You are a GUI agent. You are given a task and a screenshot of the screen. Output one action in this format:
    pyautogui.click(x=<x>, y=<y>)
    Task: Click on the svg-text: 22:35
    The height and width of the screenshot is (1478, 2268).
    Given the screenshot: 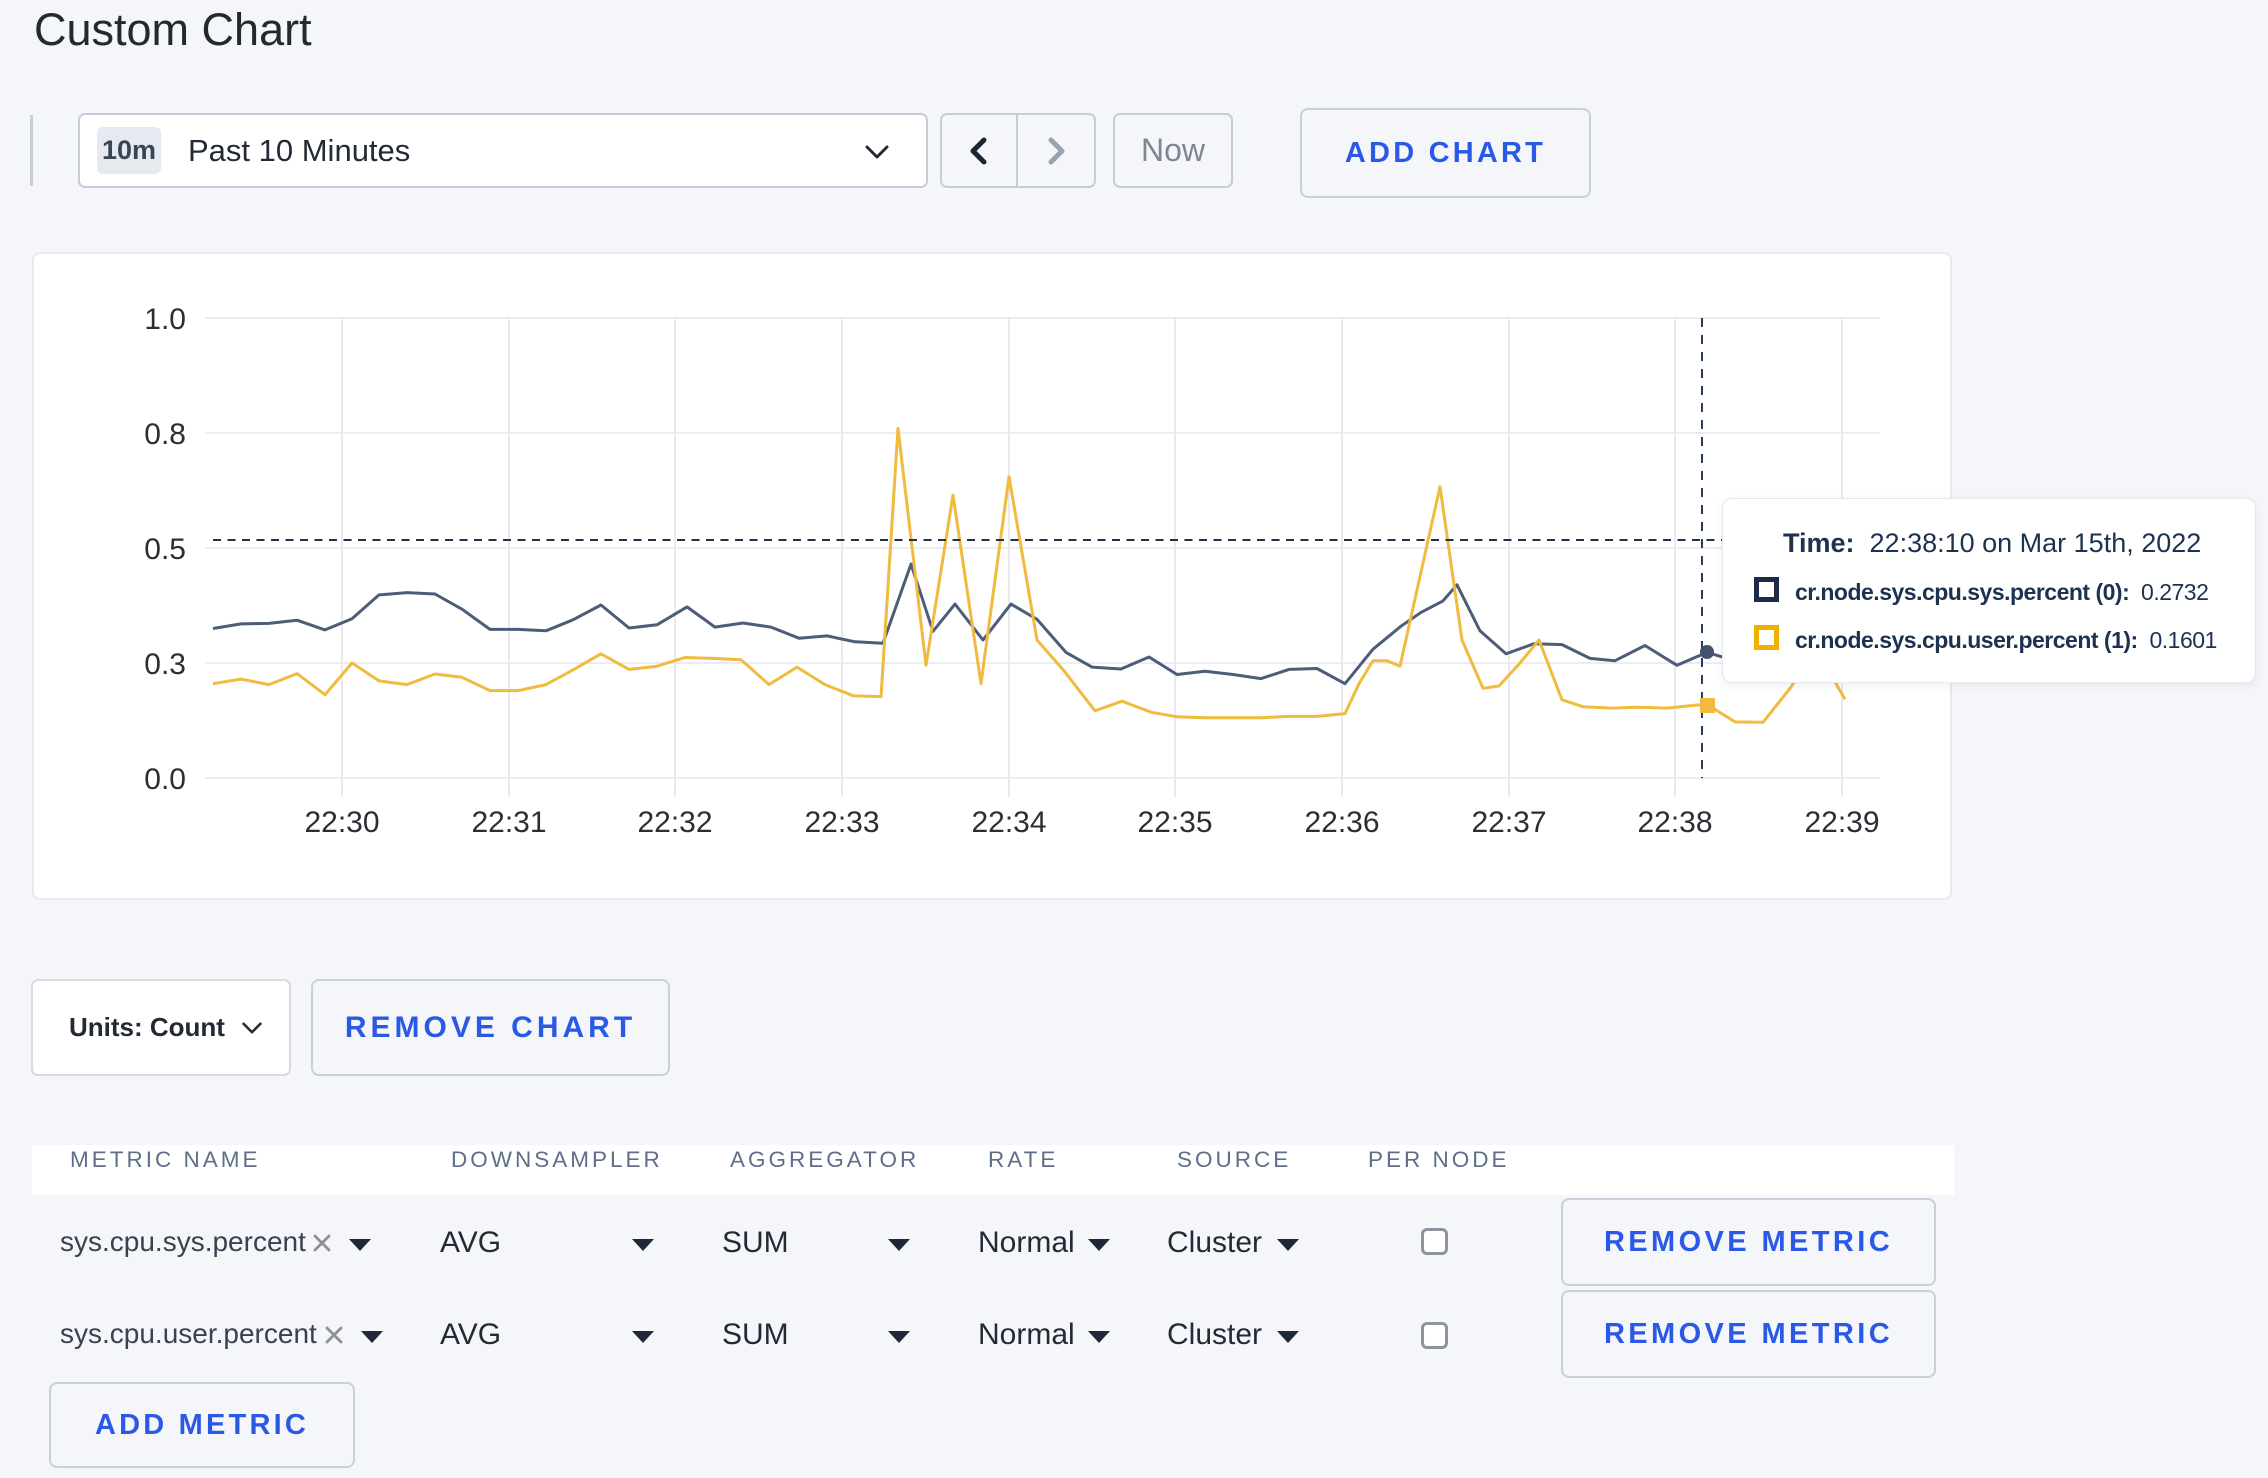 What is the action you would take?
    pyautogui.click(x=1174, y=822)
    